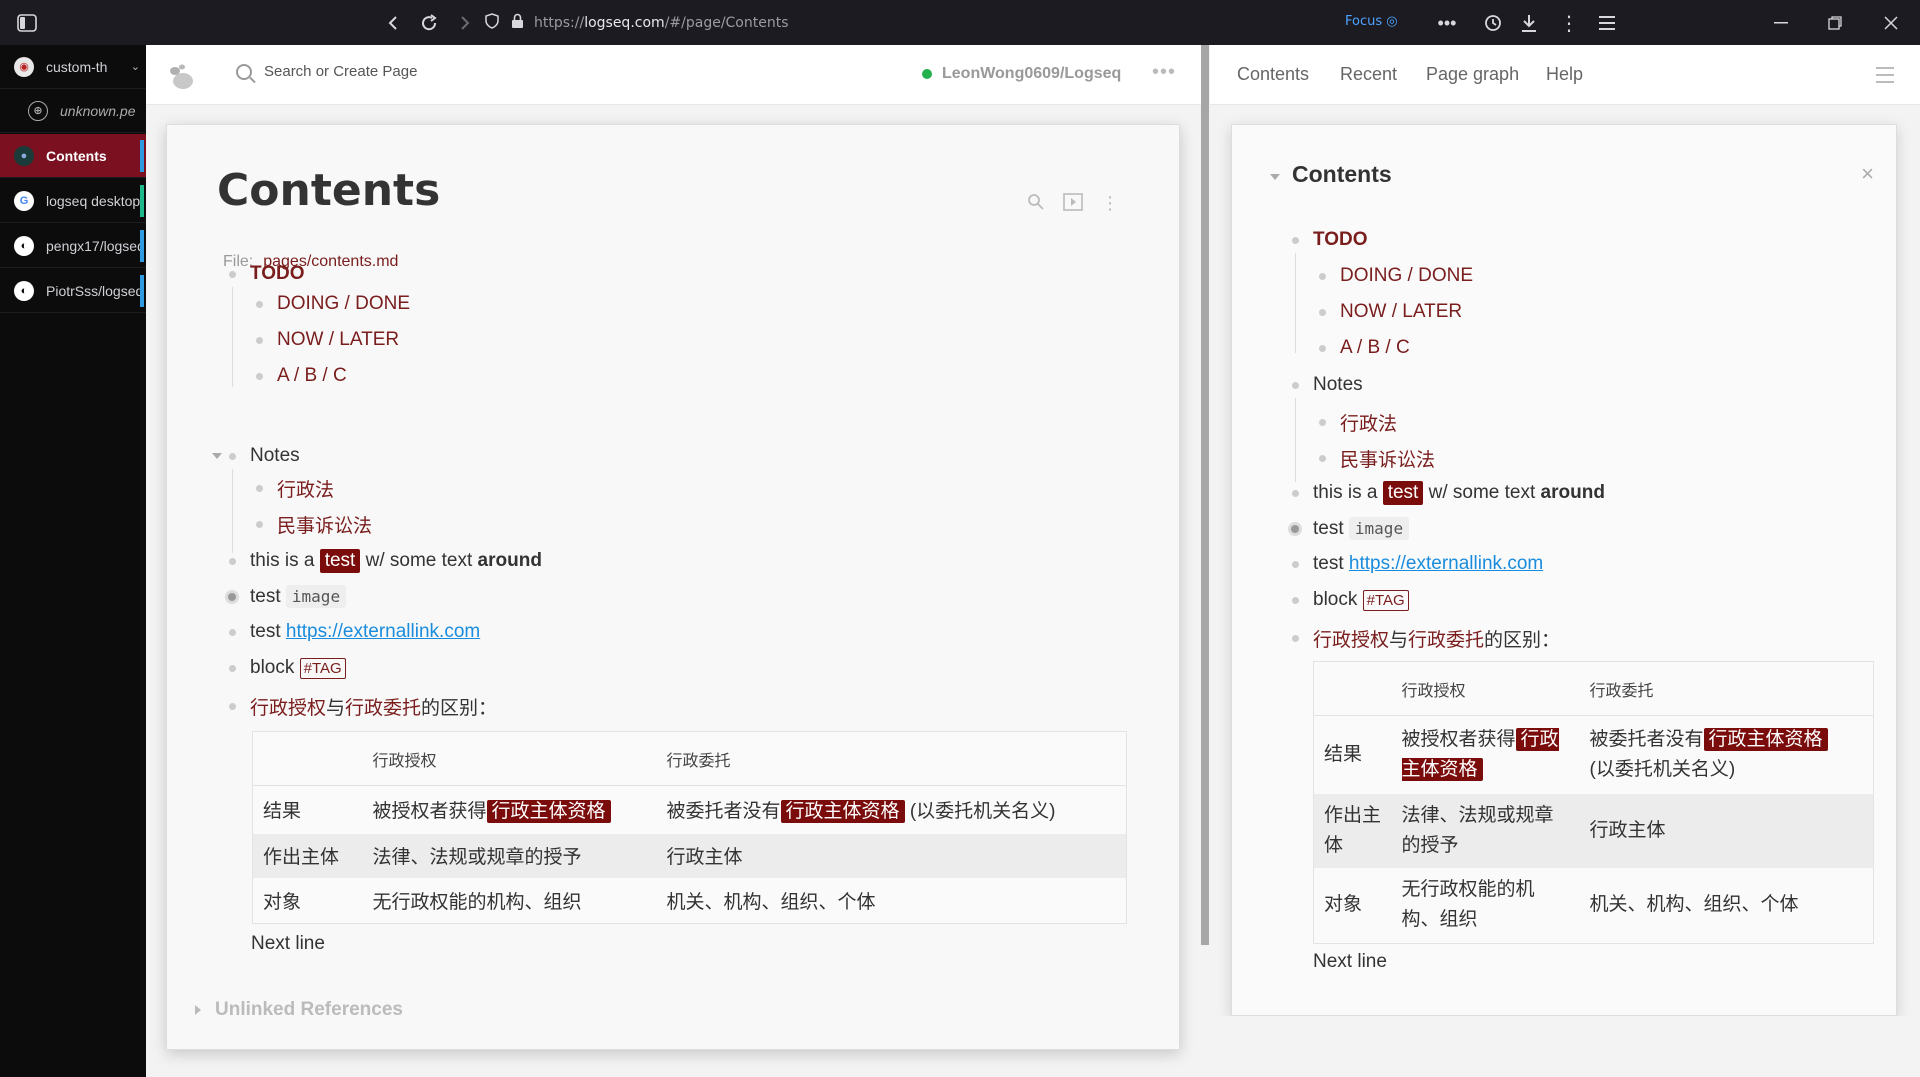 This screenshot has height=1077, width=1920. I want to click on tab-unknown: ⊕ unknown.pe, so click(73, 111).